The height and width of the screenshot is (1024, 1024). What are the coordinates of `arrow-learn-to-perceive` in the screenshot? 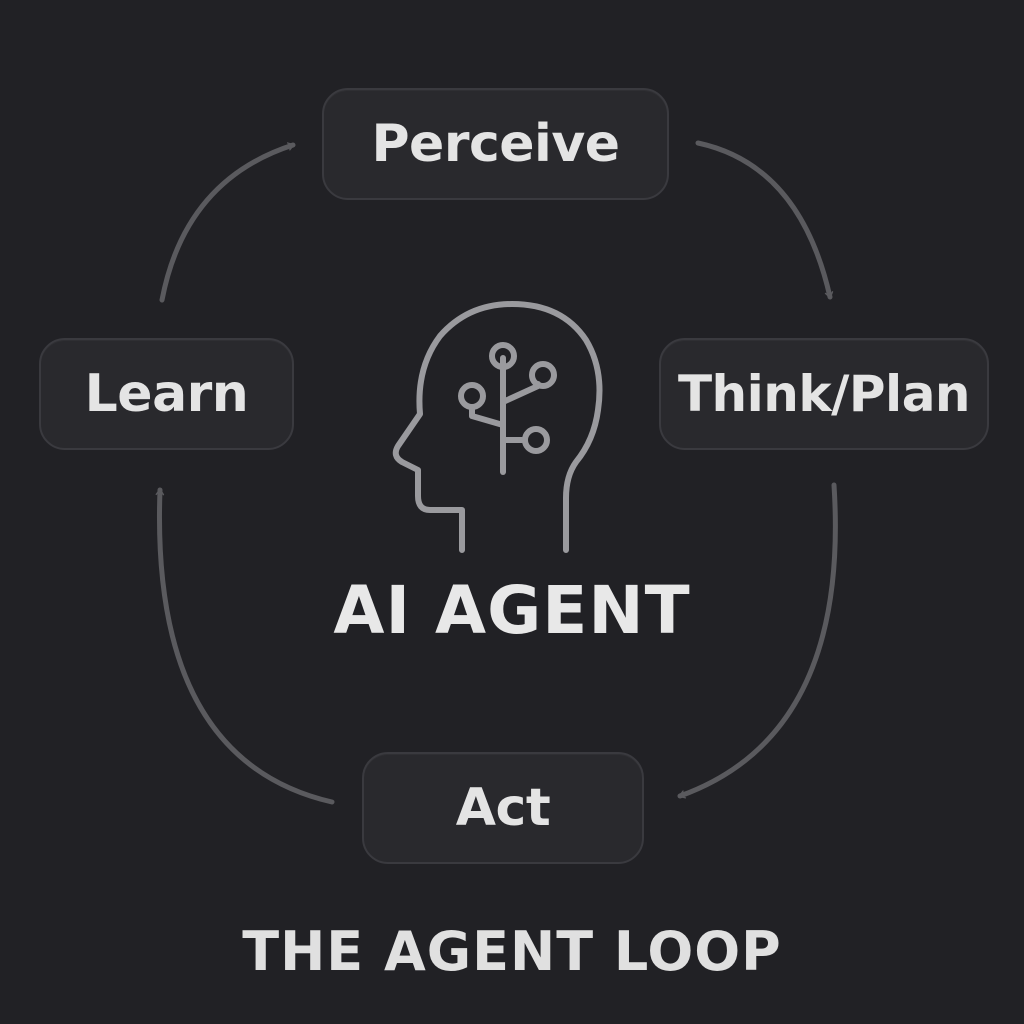 It's located at (227, 222).